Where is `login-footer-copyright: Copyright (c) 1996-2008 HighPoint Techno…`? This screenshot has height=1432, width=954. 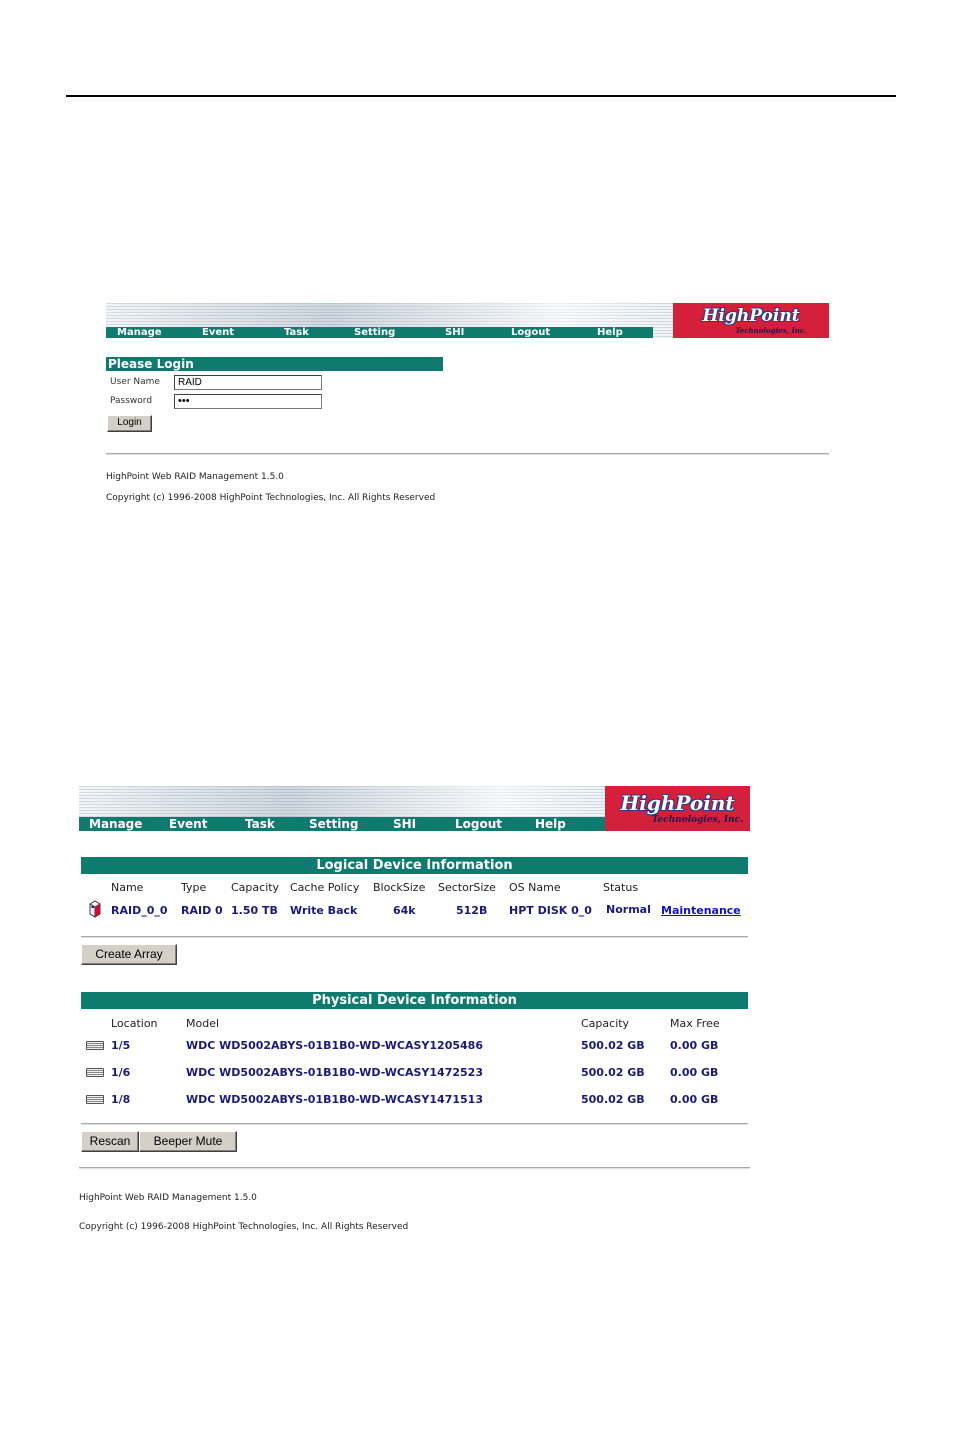 login-footer-copyright: Copyright (c) 1996-2008 HighPoint Techno… is located at coordinates (271, 498).